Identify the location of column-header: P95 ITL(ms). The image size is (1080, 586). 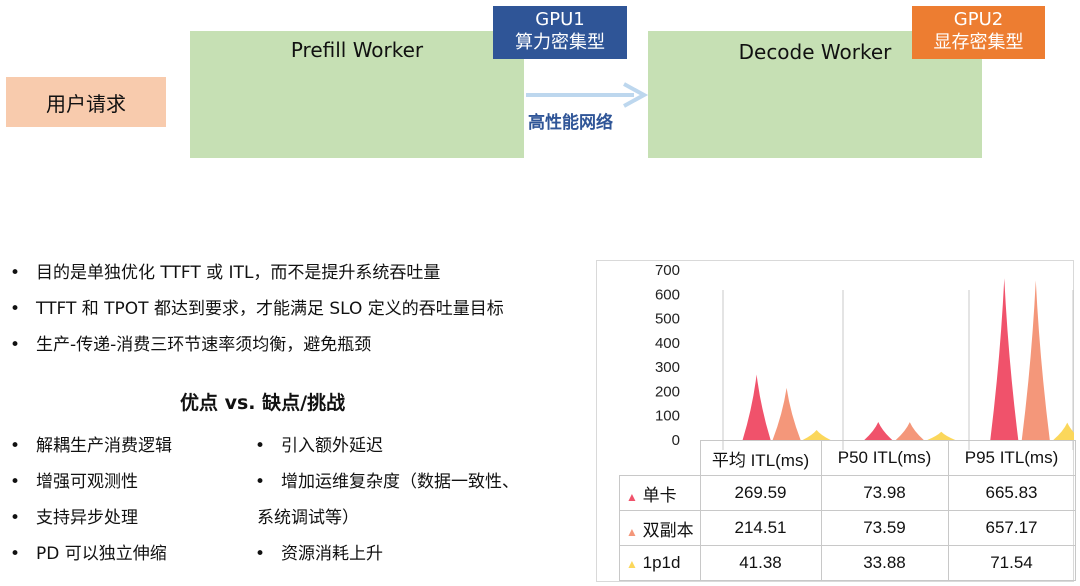
(1011, 458).